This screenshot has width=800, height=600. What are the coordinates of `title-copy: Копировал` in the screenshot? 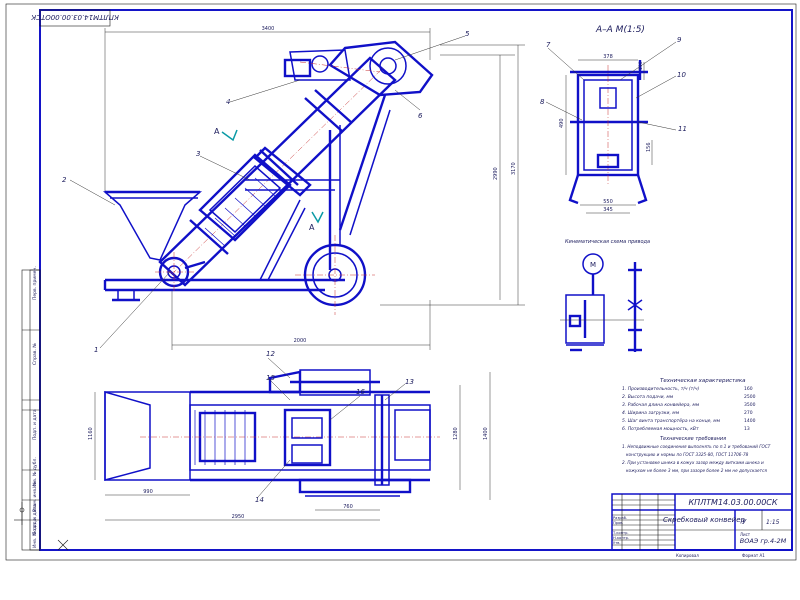 It's located at (687, 555).